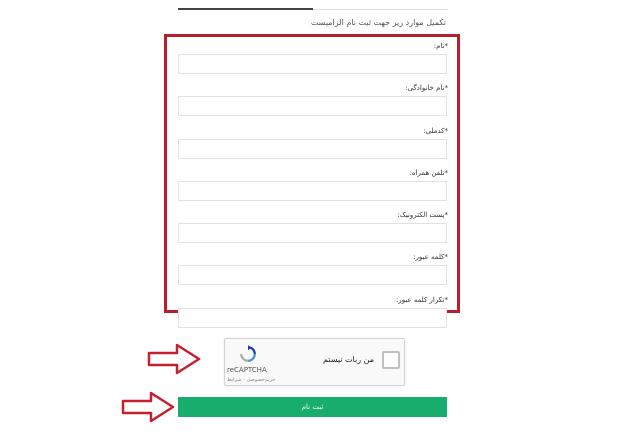 Image resolution: width=624 pixels, height=445 pixels. I want to click on confirm-password-input, so click(312, 318).